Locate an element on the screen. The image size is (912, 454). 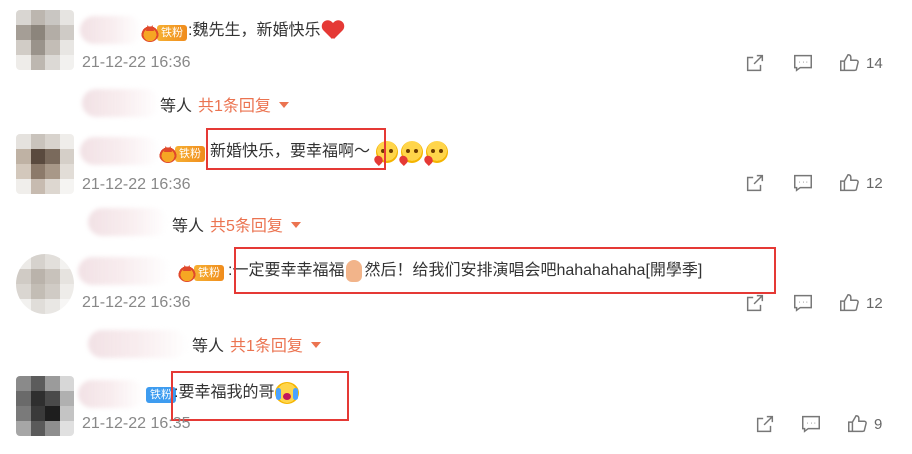
comment-actions: 9 is located at coordinates (817, 424).